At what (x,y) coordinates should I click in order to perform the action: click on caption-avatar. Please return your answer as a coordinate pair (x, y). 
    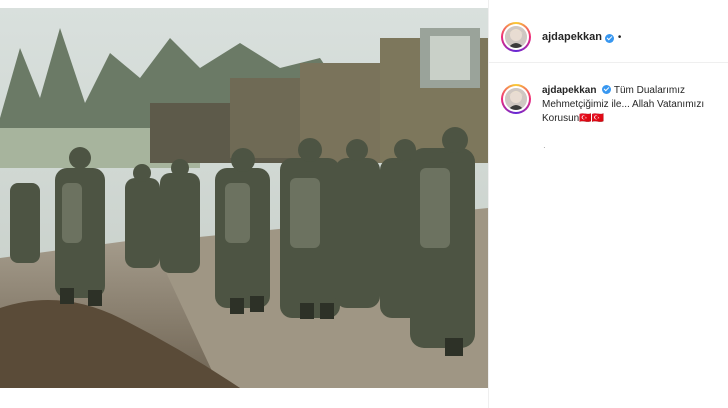
    Looking at the image, I should click on (516, 99).